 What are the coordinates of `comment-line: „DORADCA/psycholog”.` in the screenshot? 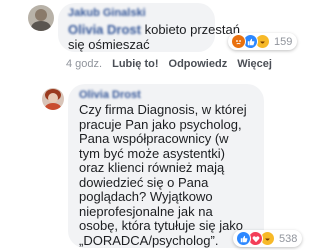 It's located at (149, 240).